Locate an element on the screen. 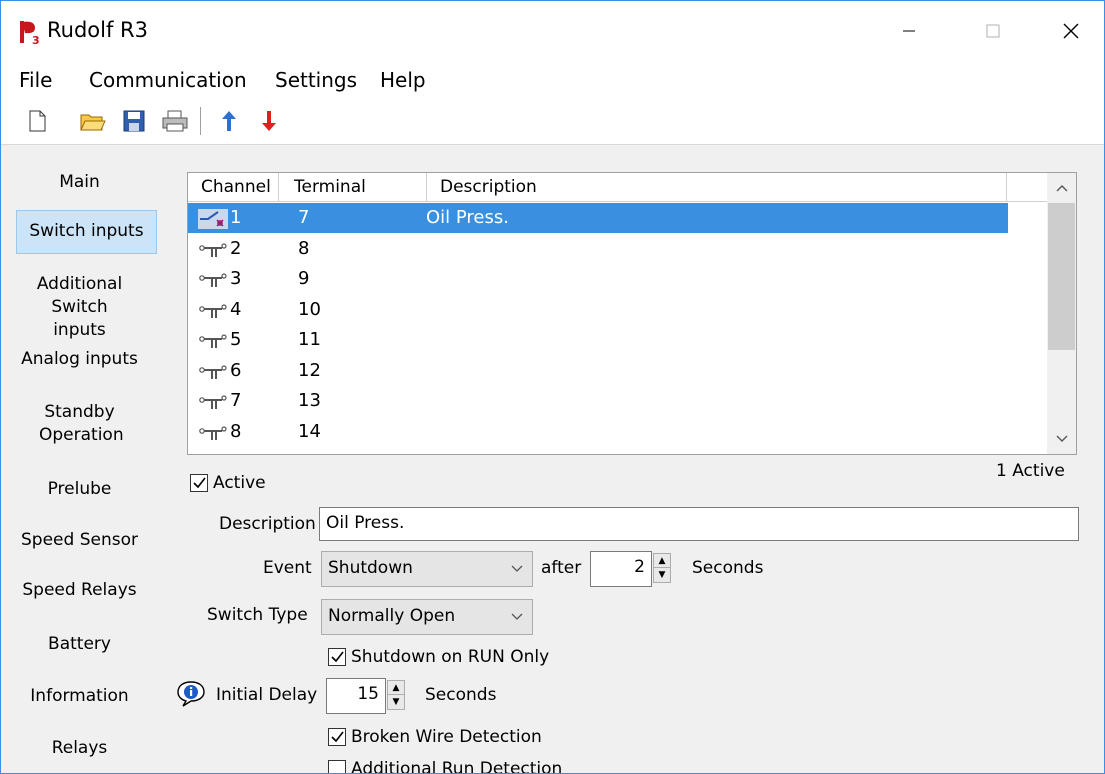  shutdown-on-run-checkbox is located at coordinates (337, 657).